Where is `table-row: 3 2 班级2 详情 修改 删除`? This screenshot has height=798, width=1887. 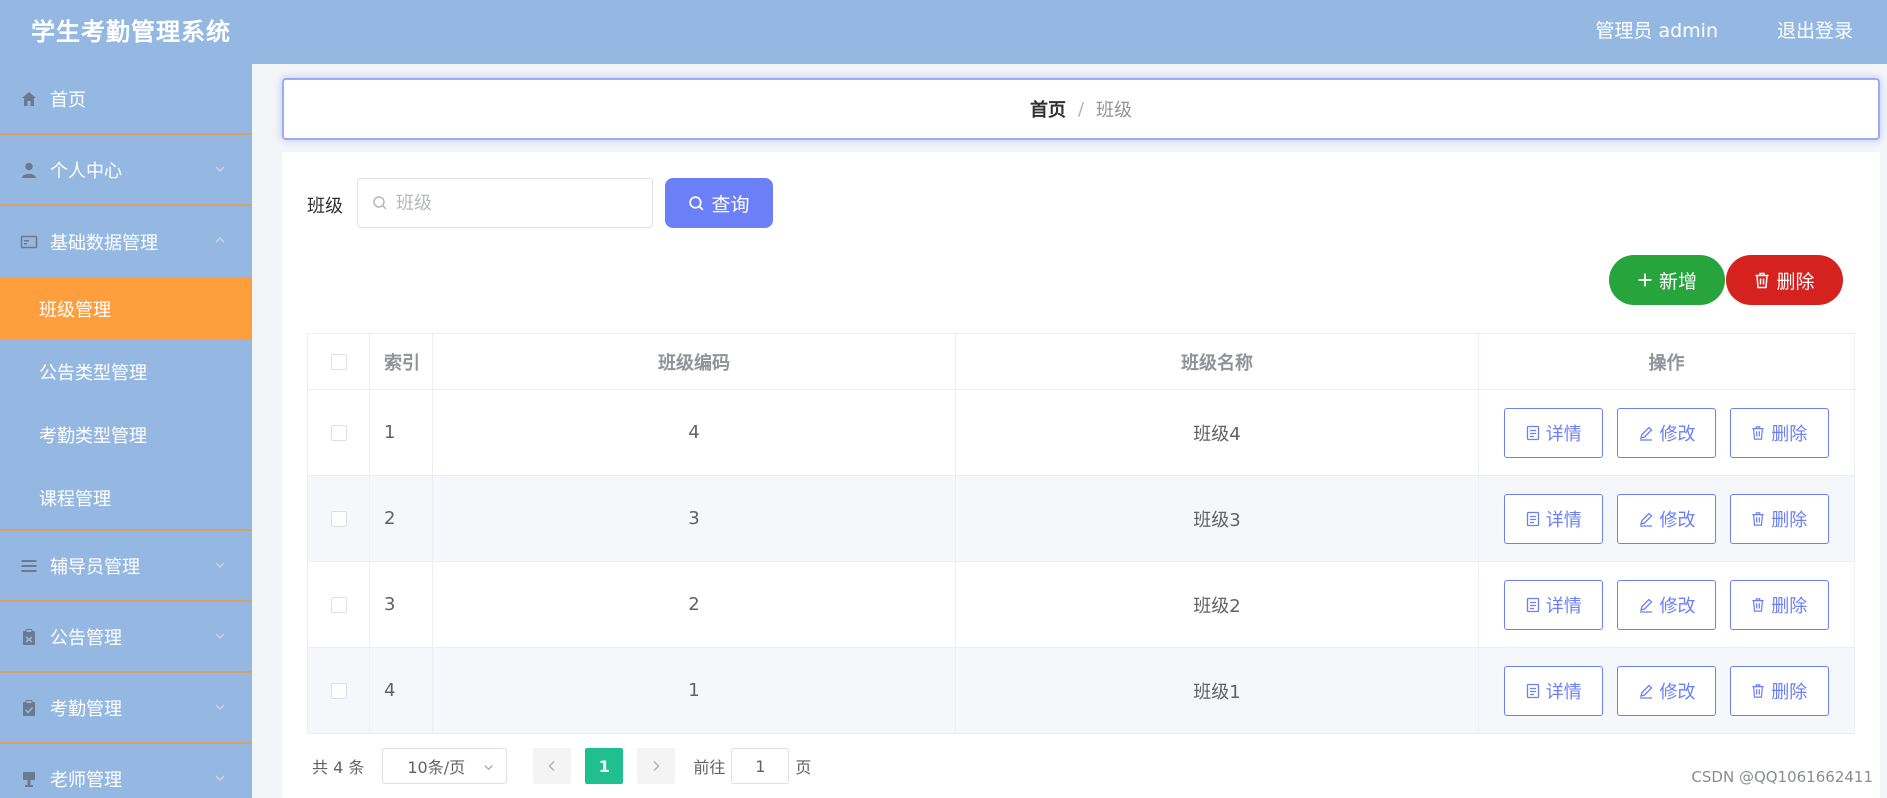
table-row: 3 2 班级2 详情 修改 删除 is located at coordinates (1081, 604).